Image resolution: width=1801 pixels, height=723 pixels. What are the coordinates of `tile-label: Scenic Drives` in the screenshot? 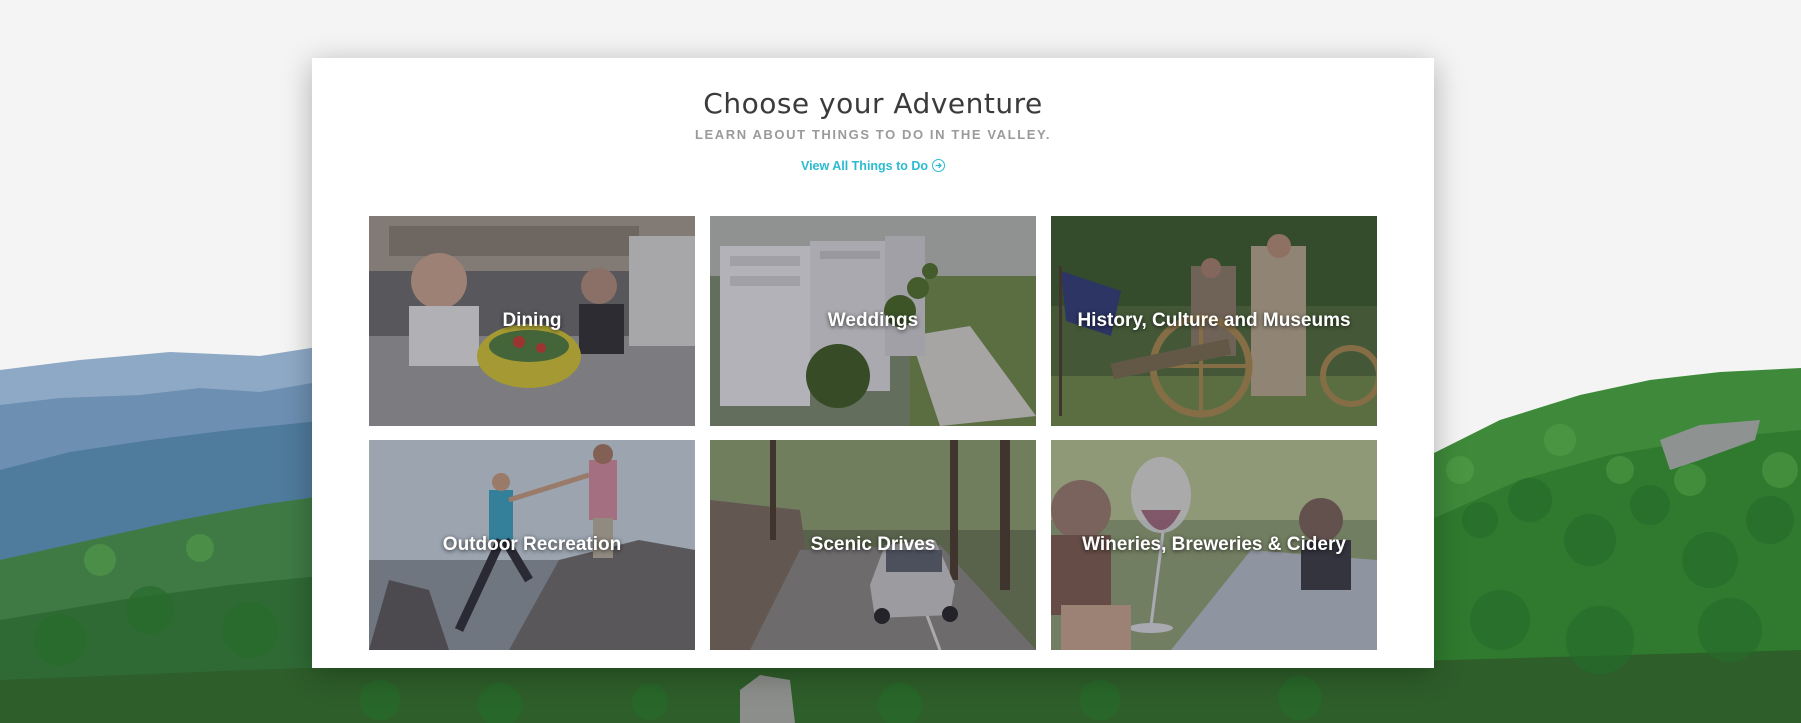 It's located at (873, 544).